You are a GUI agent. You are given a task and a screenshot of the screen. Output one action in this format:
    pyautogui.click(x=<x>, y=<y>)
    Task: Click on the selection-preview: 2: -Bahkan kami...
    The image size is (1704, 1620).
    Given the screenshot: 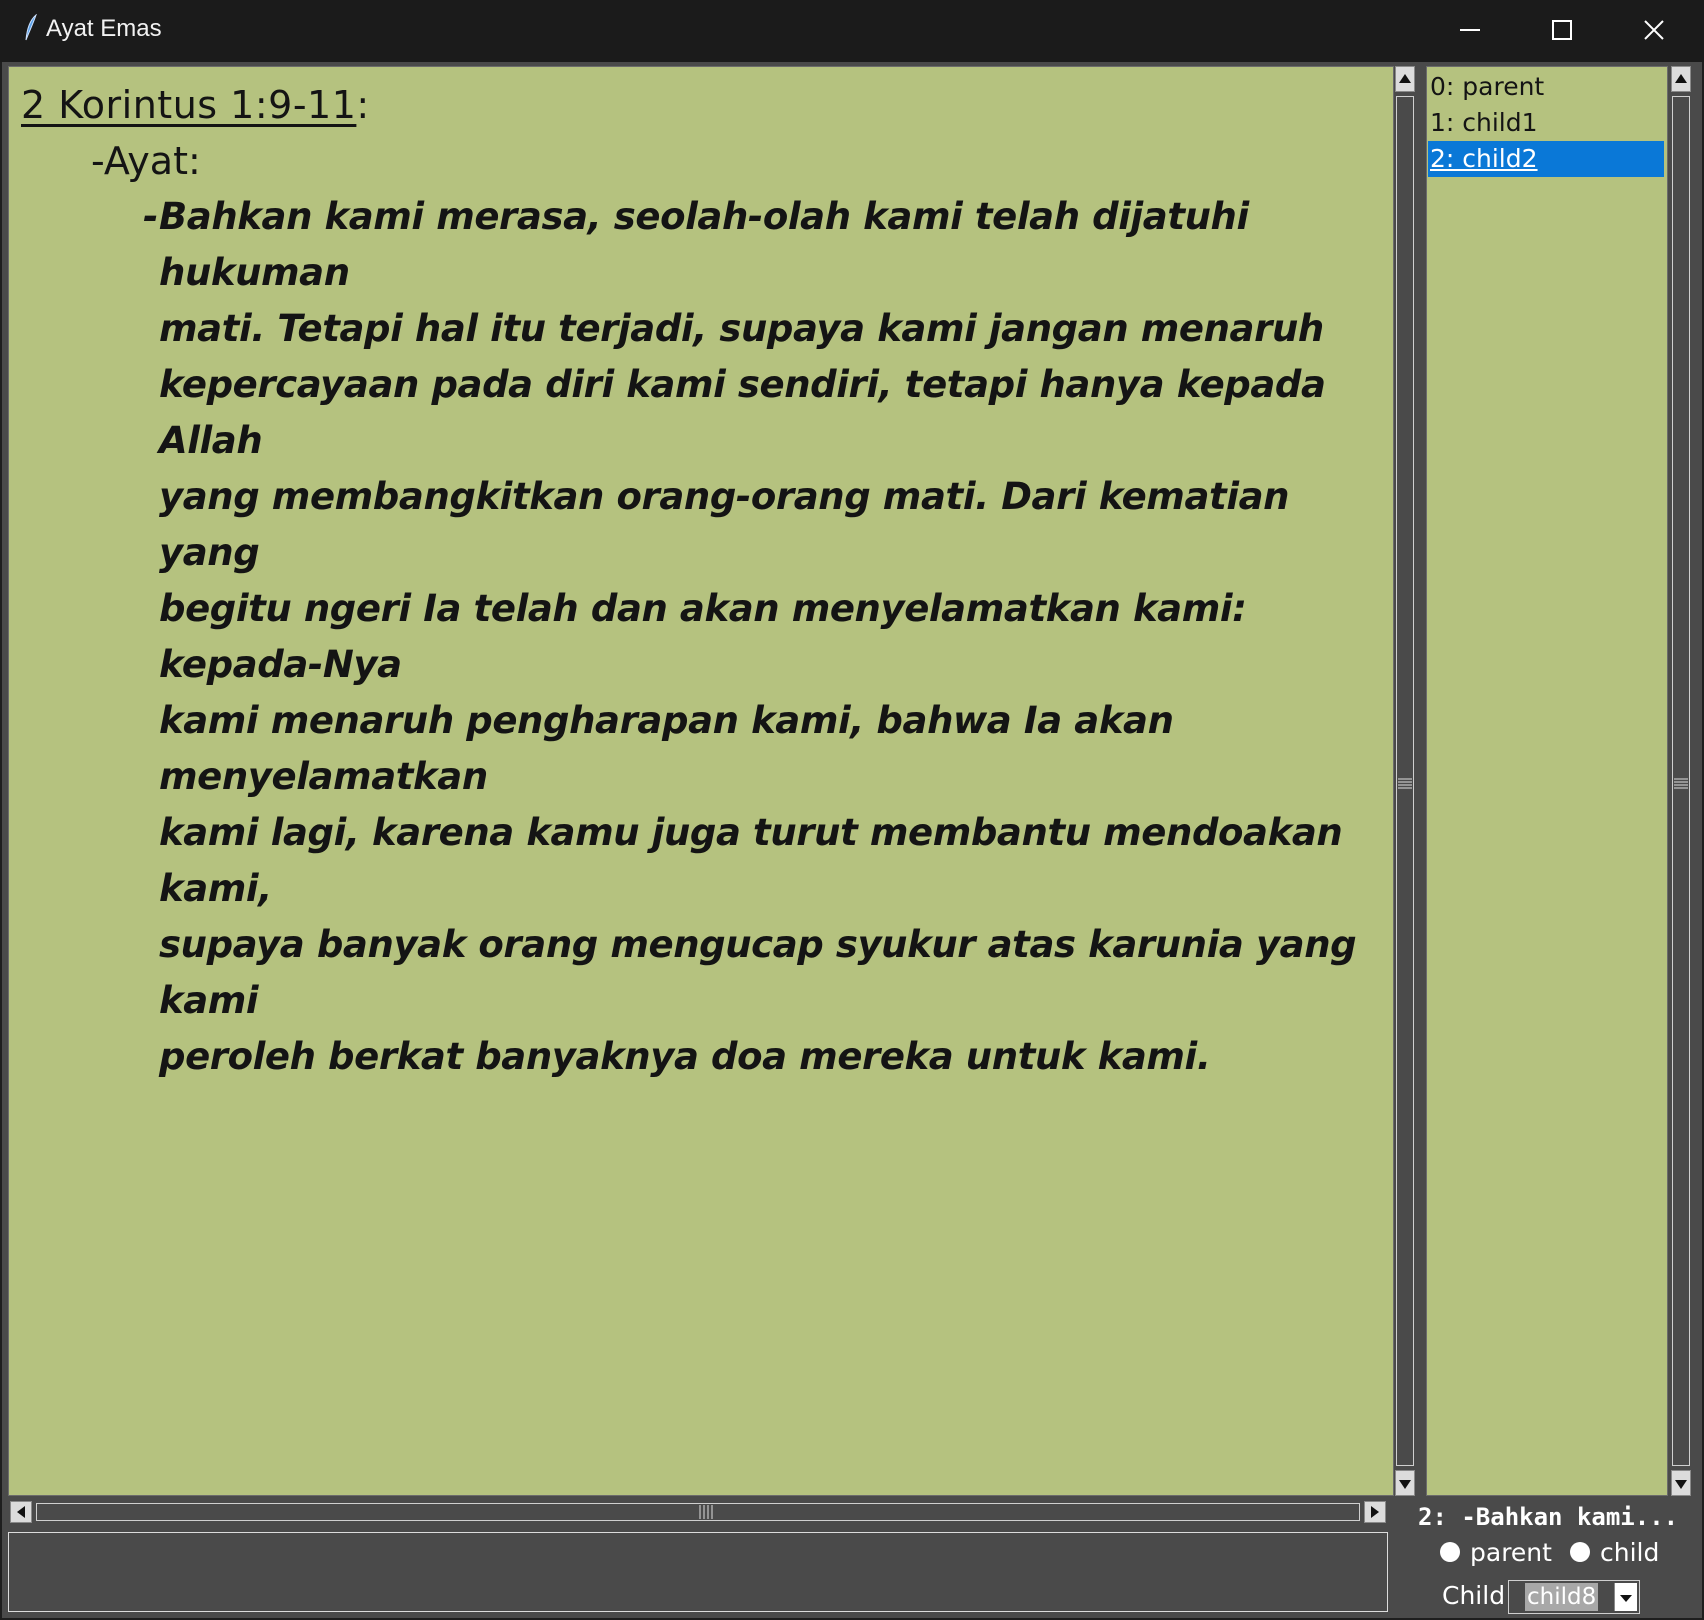 What is the action you would take?
    pyautogui.click(x=1548, y=1517)
    